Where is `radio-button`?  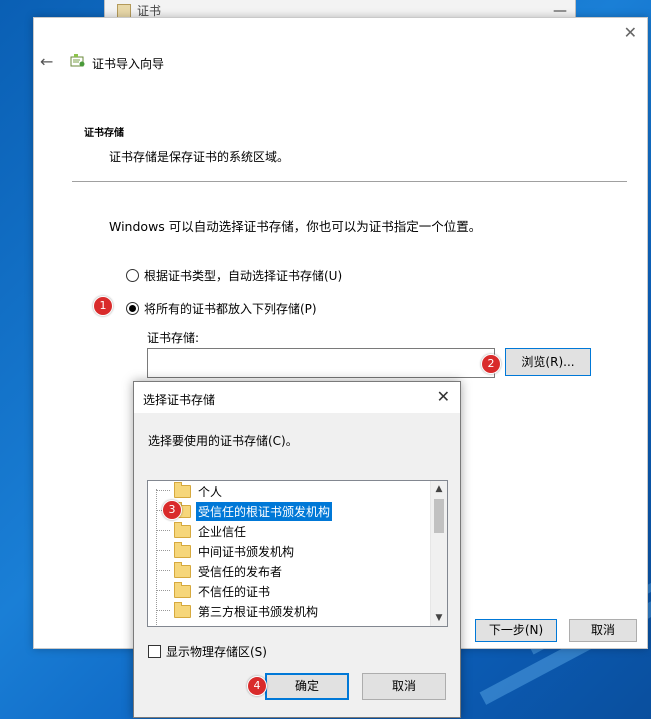
radio-button is located at coordinates (132, 275).